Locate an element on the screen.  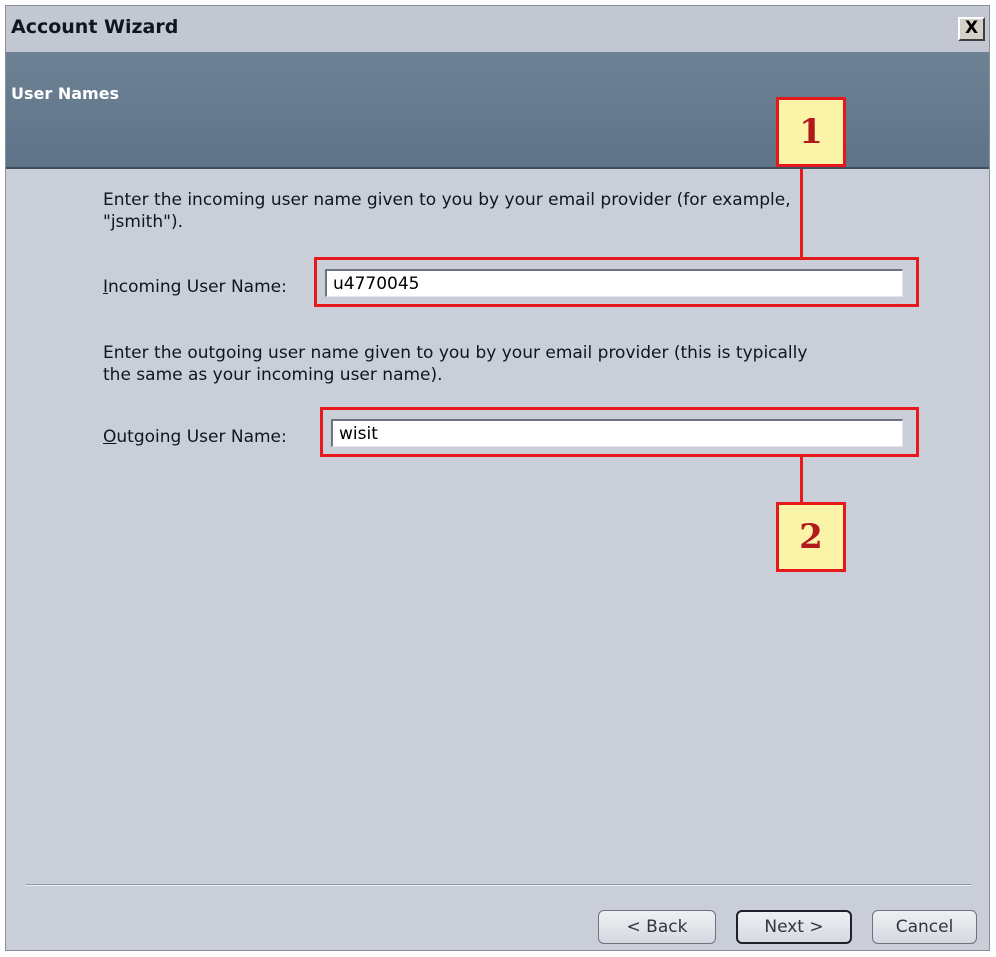
incoming-user-name-label: Incoming User Name: is located at coordinates (195, 287).